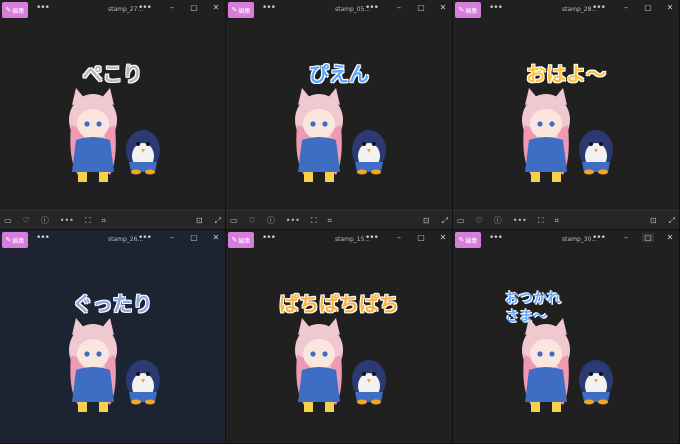 The height and width of the screenshot is (444, 680). Describe the element at coordinates (112, 74) in the screenshot. I see `stamp-caption: ぺこり` at that location.